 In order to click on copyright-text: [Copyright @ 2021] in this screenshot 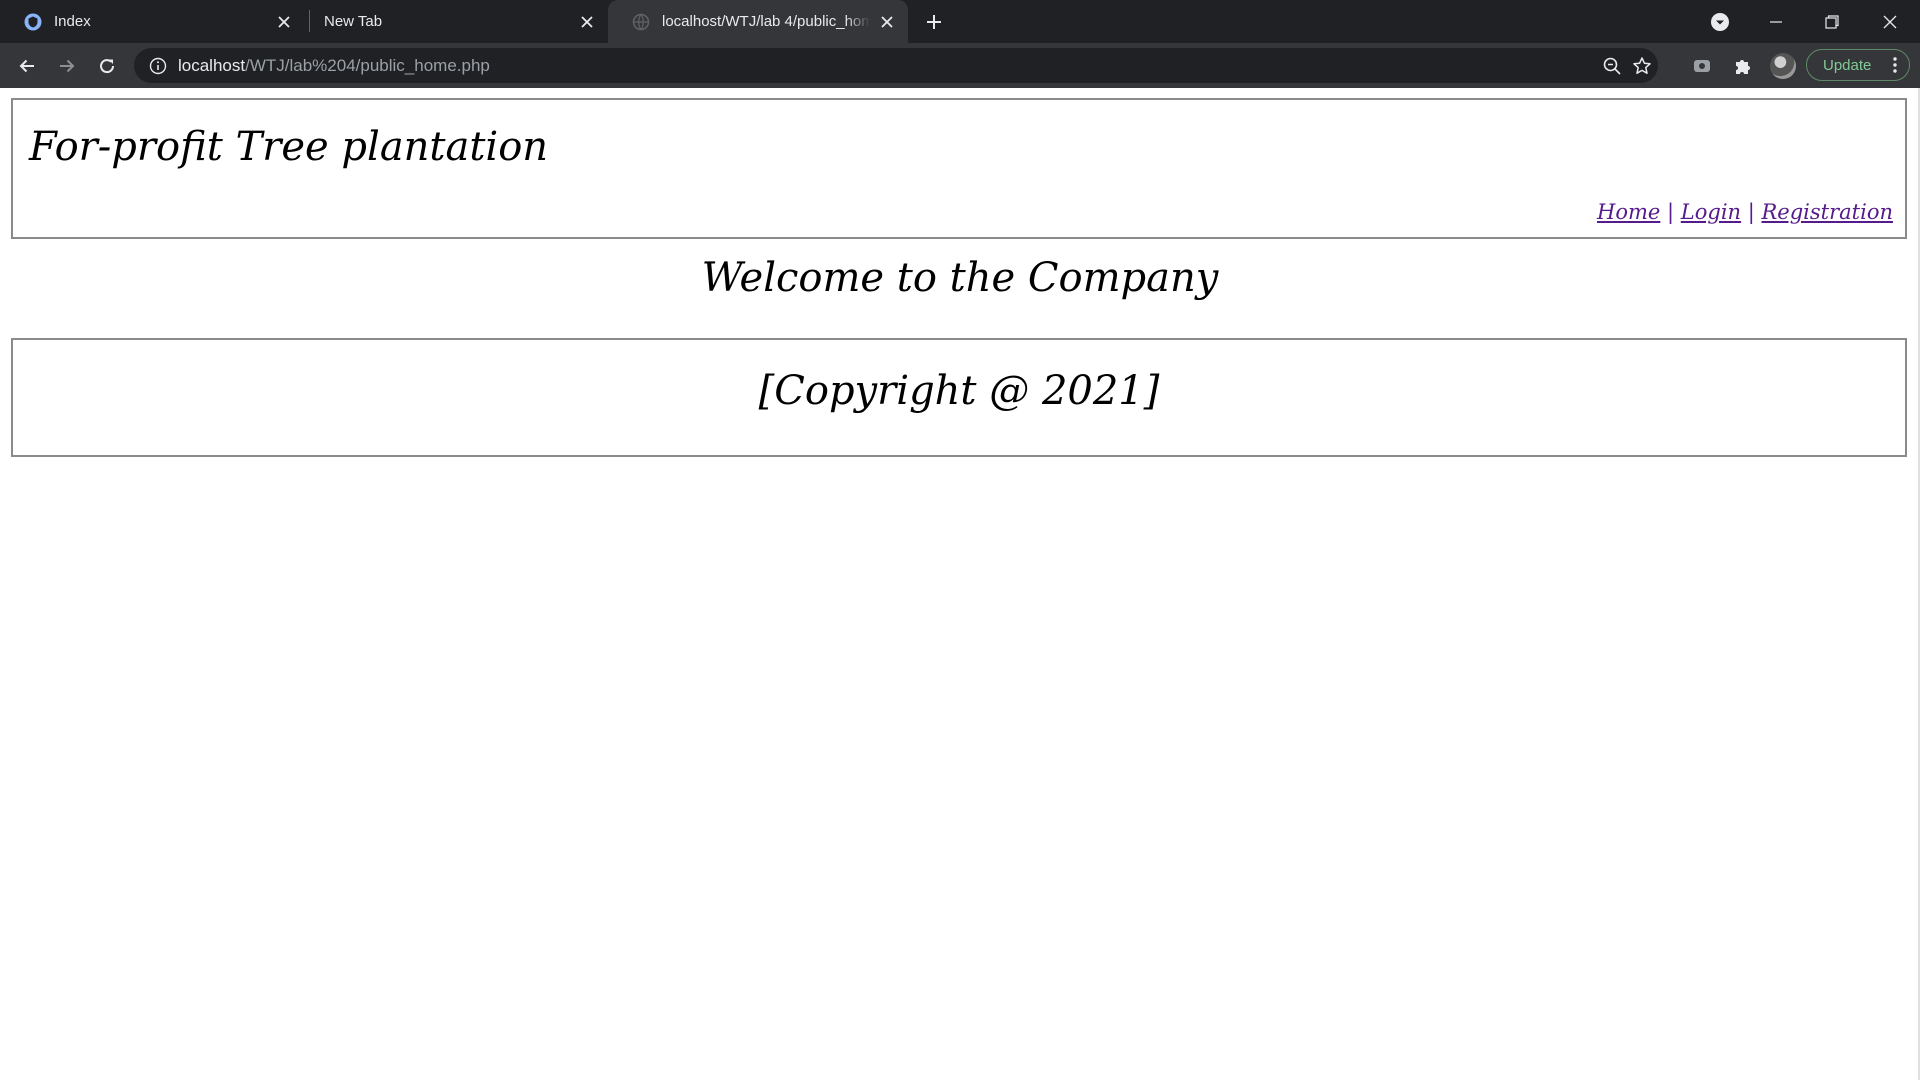, I will do `click(959, 391)`.